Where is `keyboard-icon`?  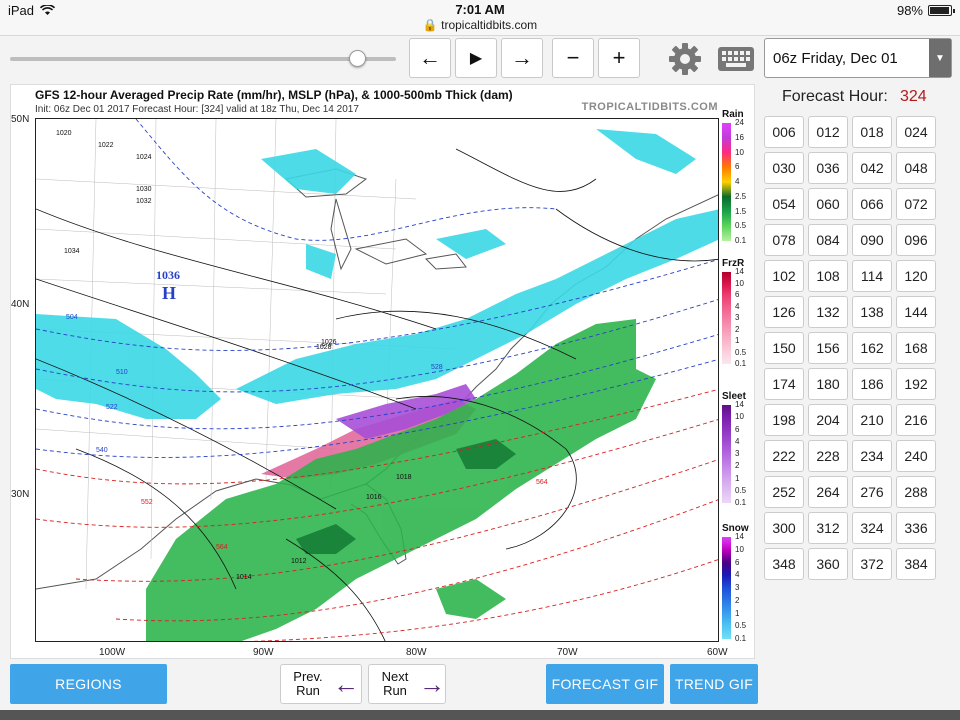 keyboard-icon is located at coordinates (736, 59).